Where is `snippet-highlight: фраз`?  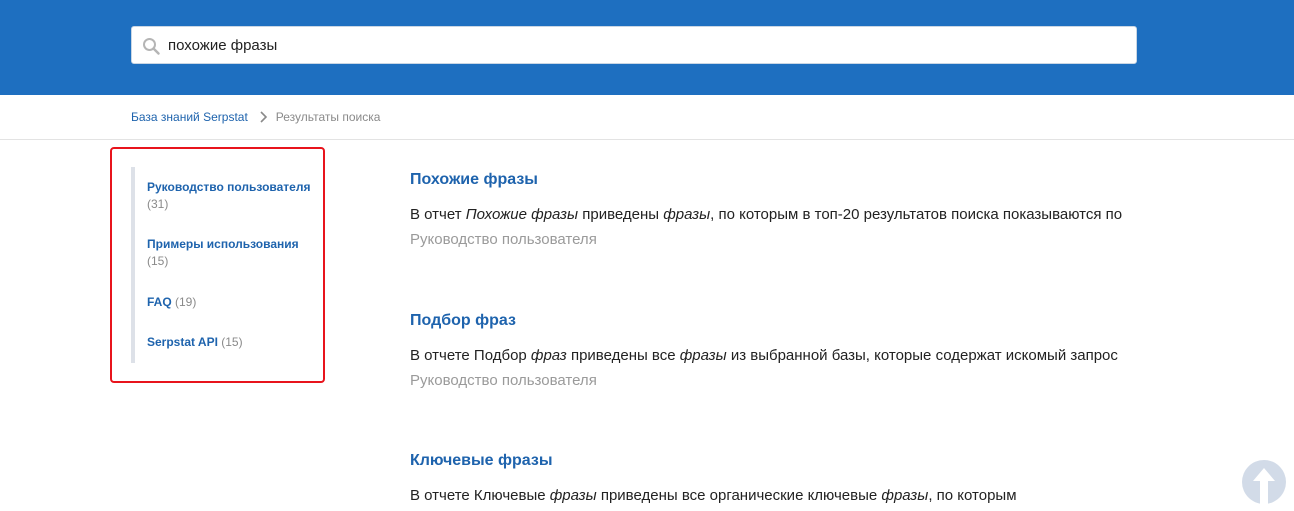
snippet-highlight: фраз is located at coordinates (548, 355).